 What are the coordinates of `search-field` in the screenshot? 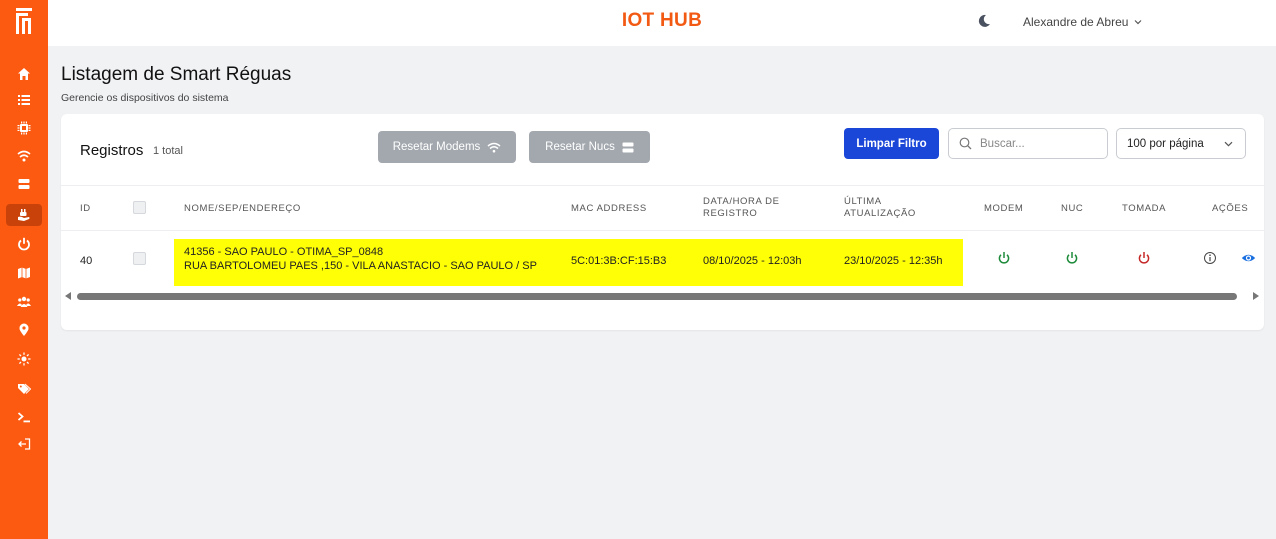 It's located at (1028, 143).